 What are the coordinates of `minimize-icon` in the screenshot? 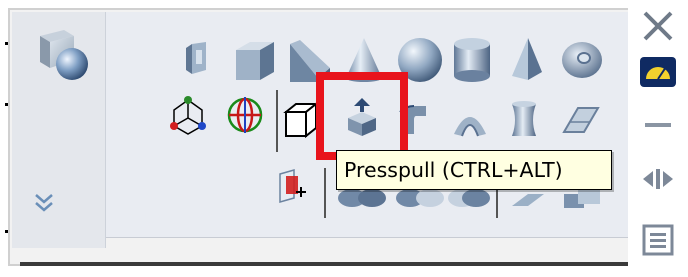 It's located at (658, 125).